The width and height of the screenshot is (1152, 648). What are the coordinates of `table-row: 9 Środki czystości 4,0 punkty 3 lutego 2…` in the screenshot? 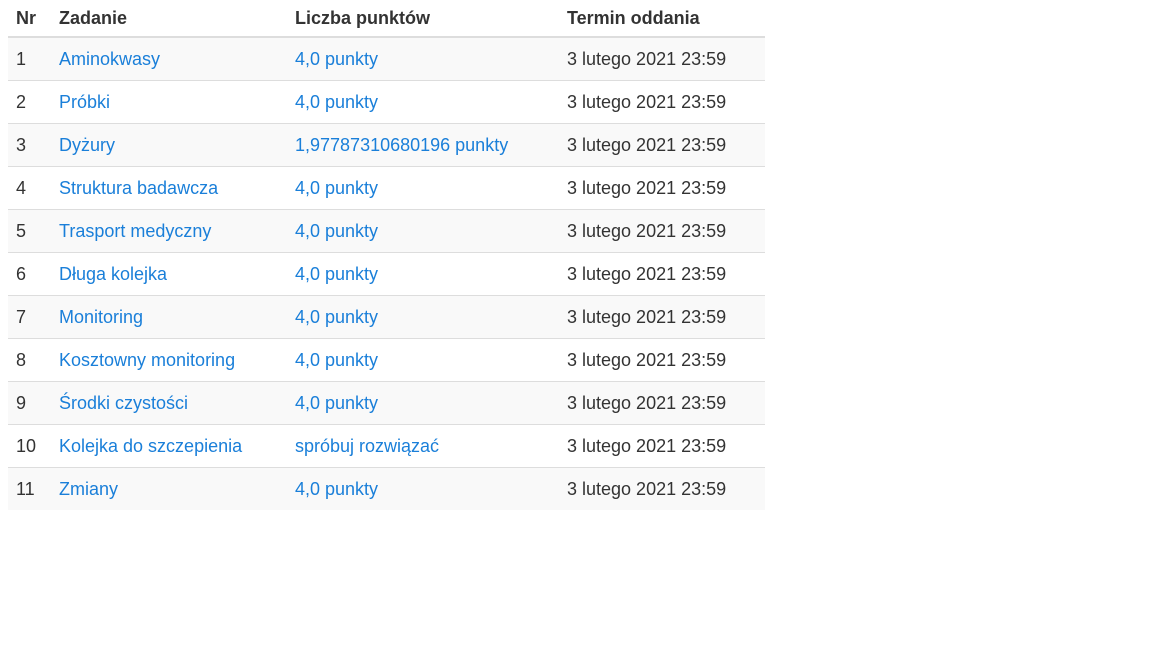 It's located at (386, 403).